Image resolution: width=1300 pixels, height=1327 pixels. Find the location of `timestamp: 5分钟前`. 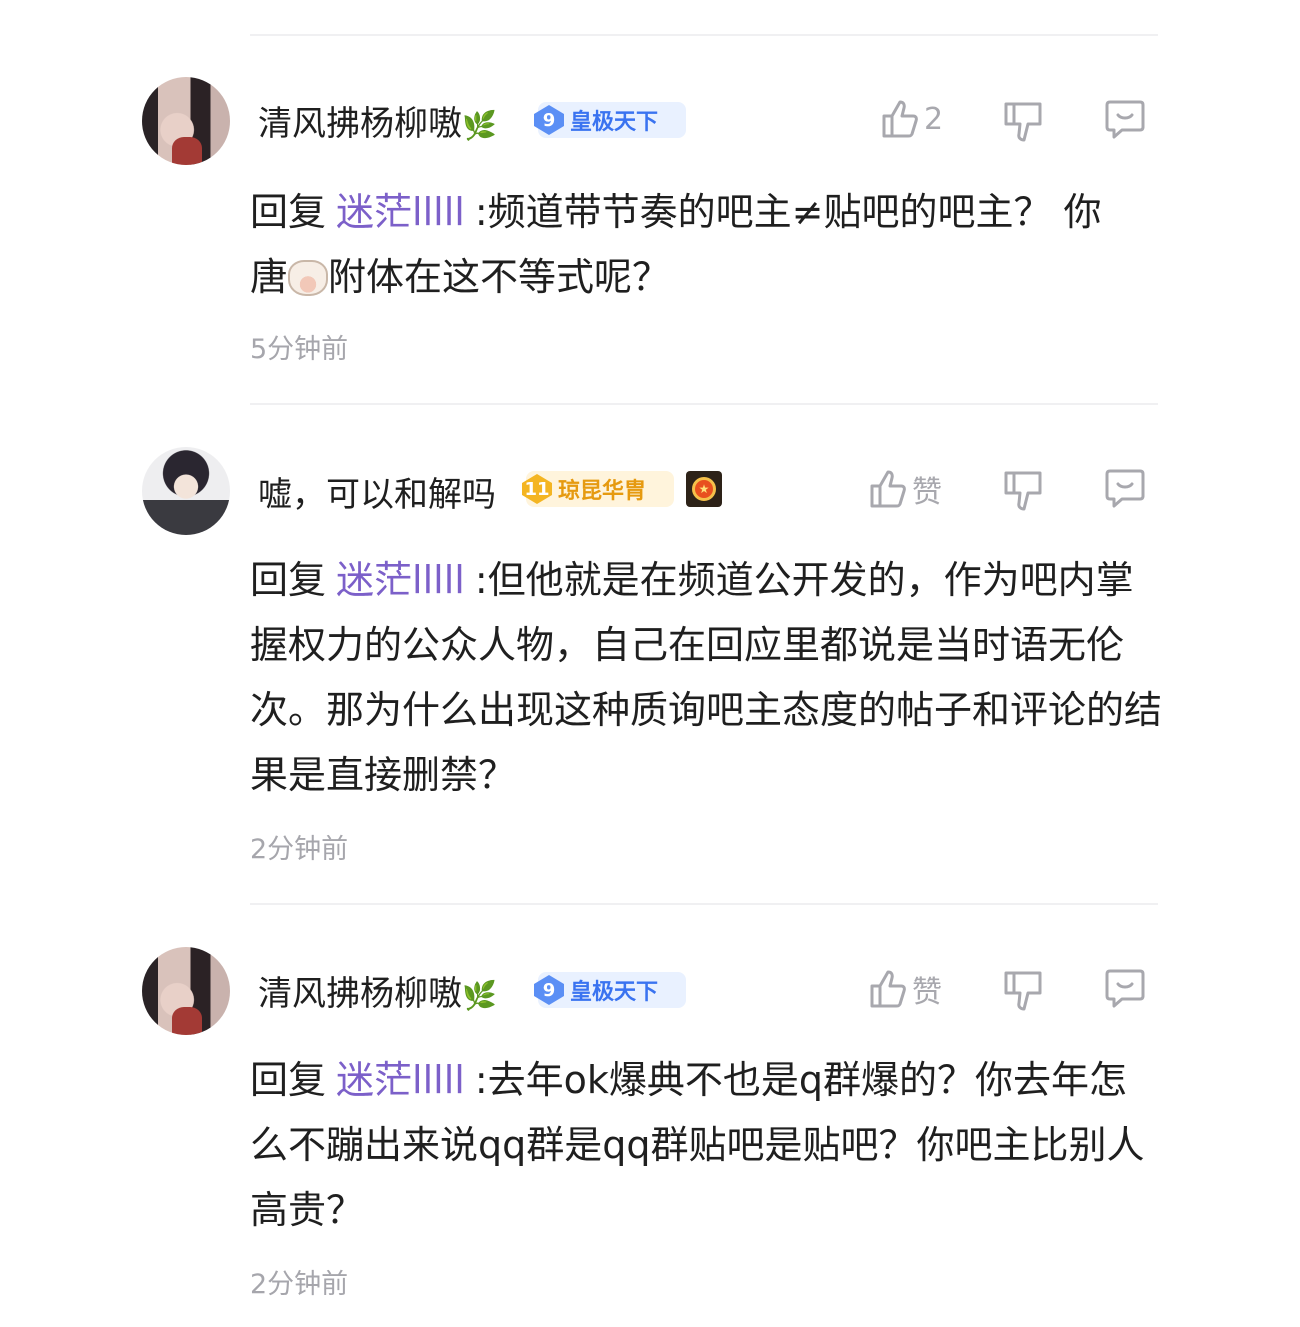

timestamp: 5分钟前 is located at coordinates (299, 349).